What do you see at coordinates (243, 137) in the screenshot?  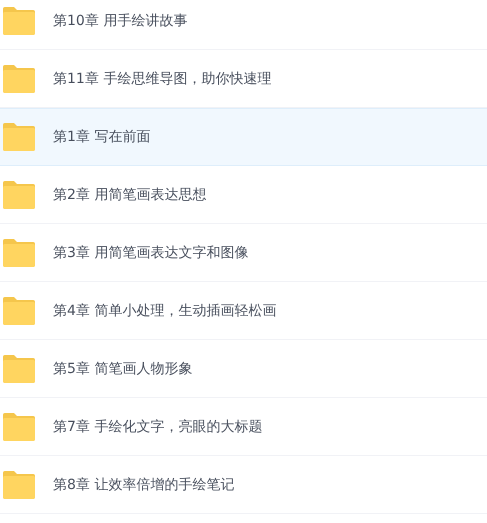 I see `folder-row: 第1章 写在前面` at bounding box center [243, 137].